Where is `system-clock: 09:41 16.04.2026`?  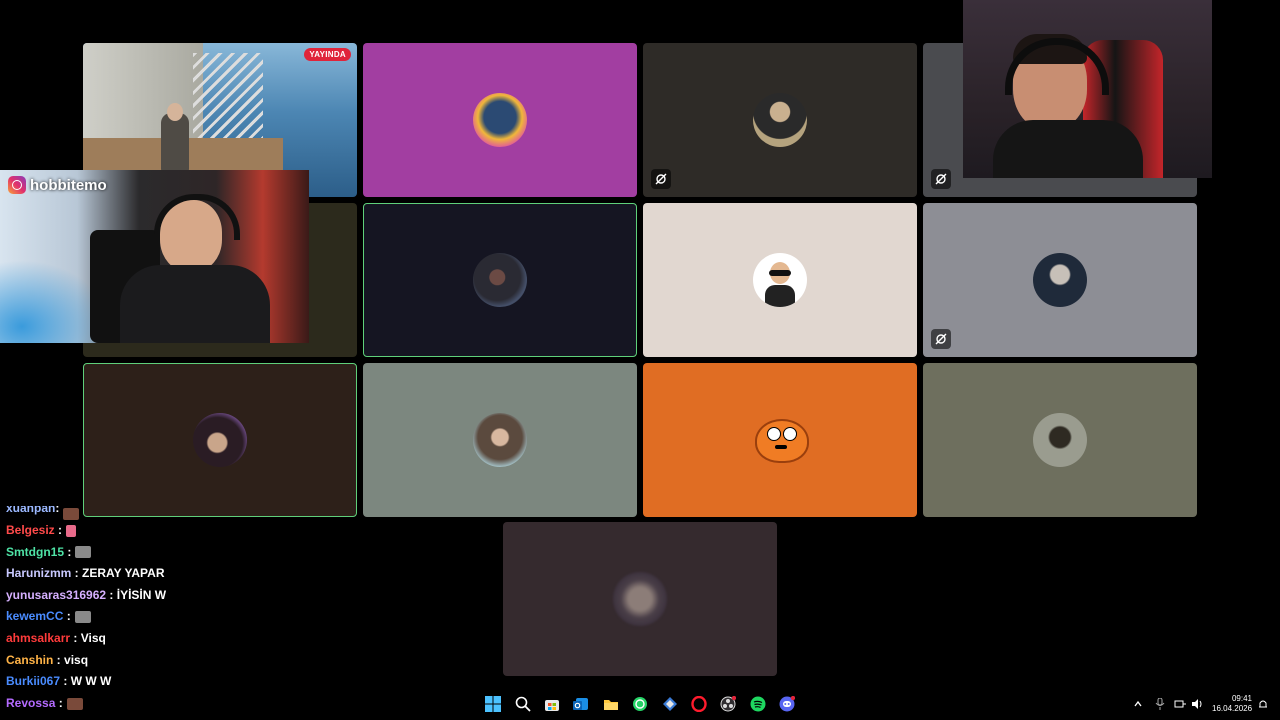 system-clock: 09:41 16.04.2026 is located at coordinates (1232, 704).